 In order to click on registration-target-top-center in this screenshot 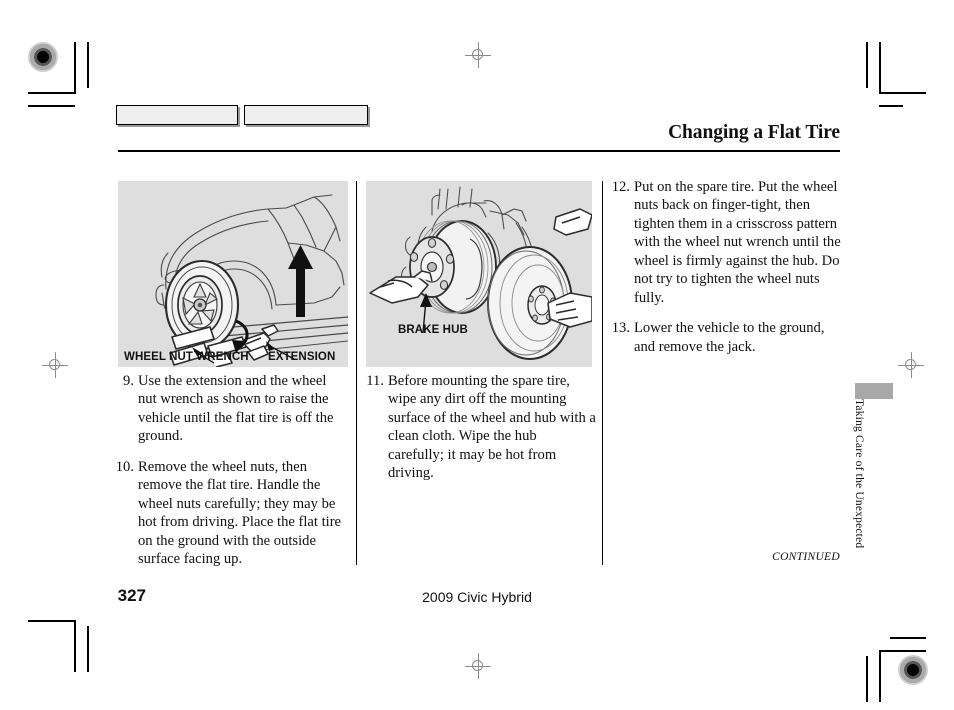, I will do `click(478, 55)`.